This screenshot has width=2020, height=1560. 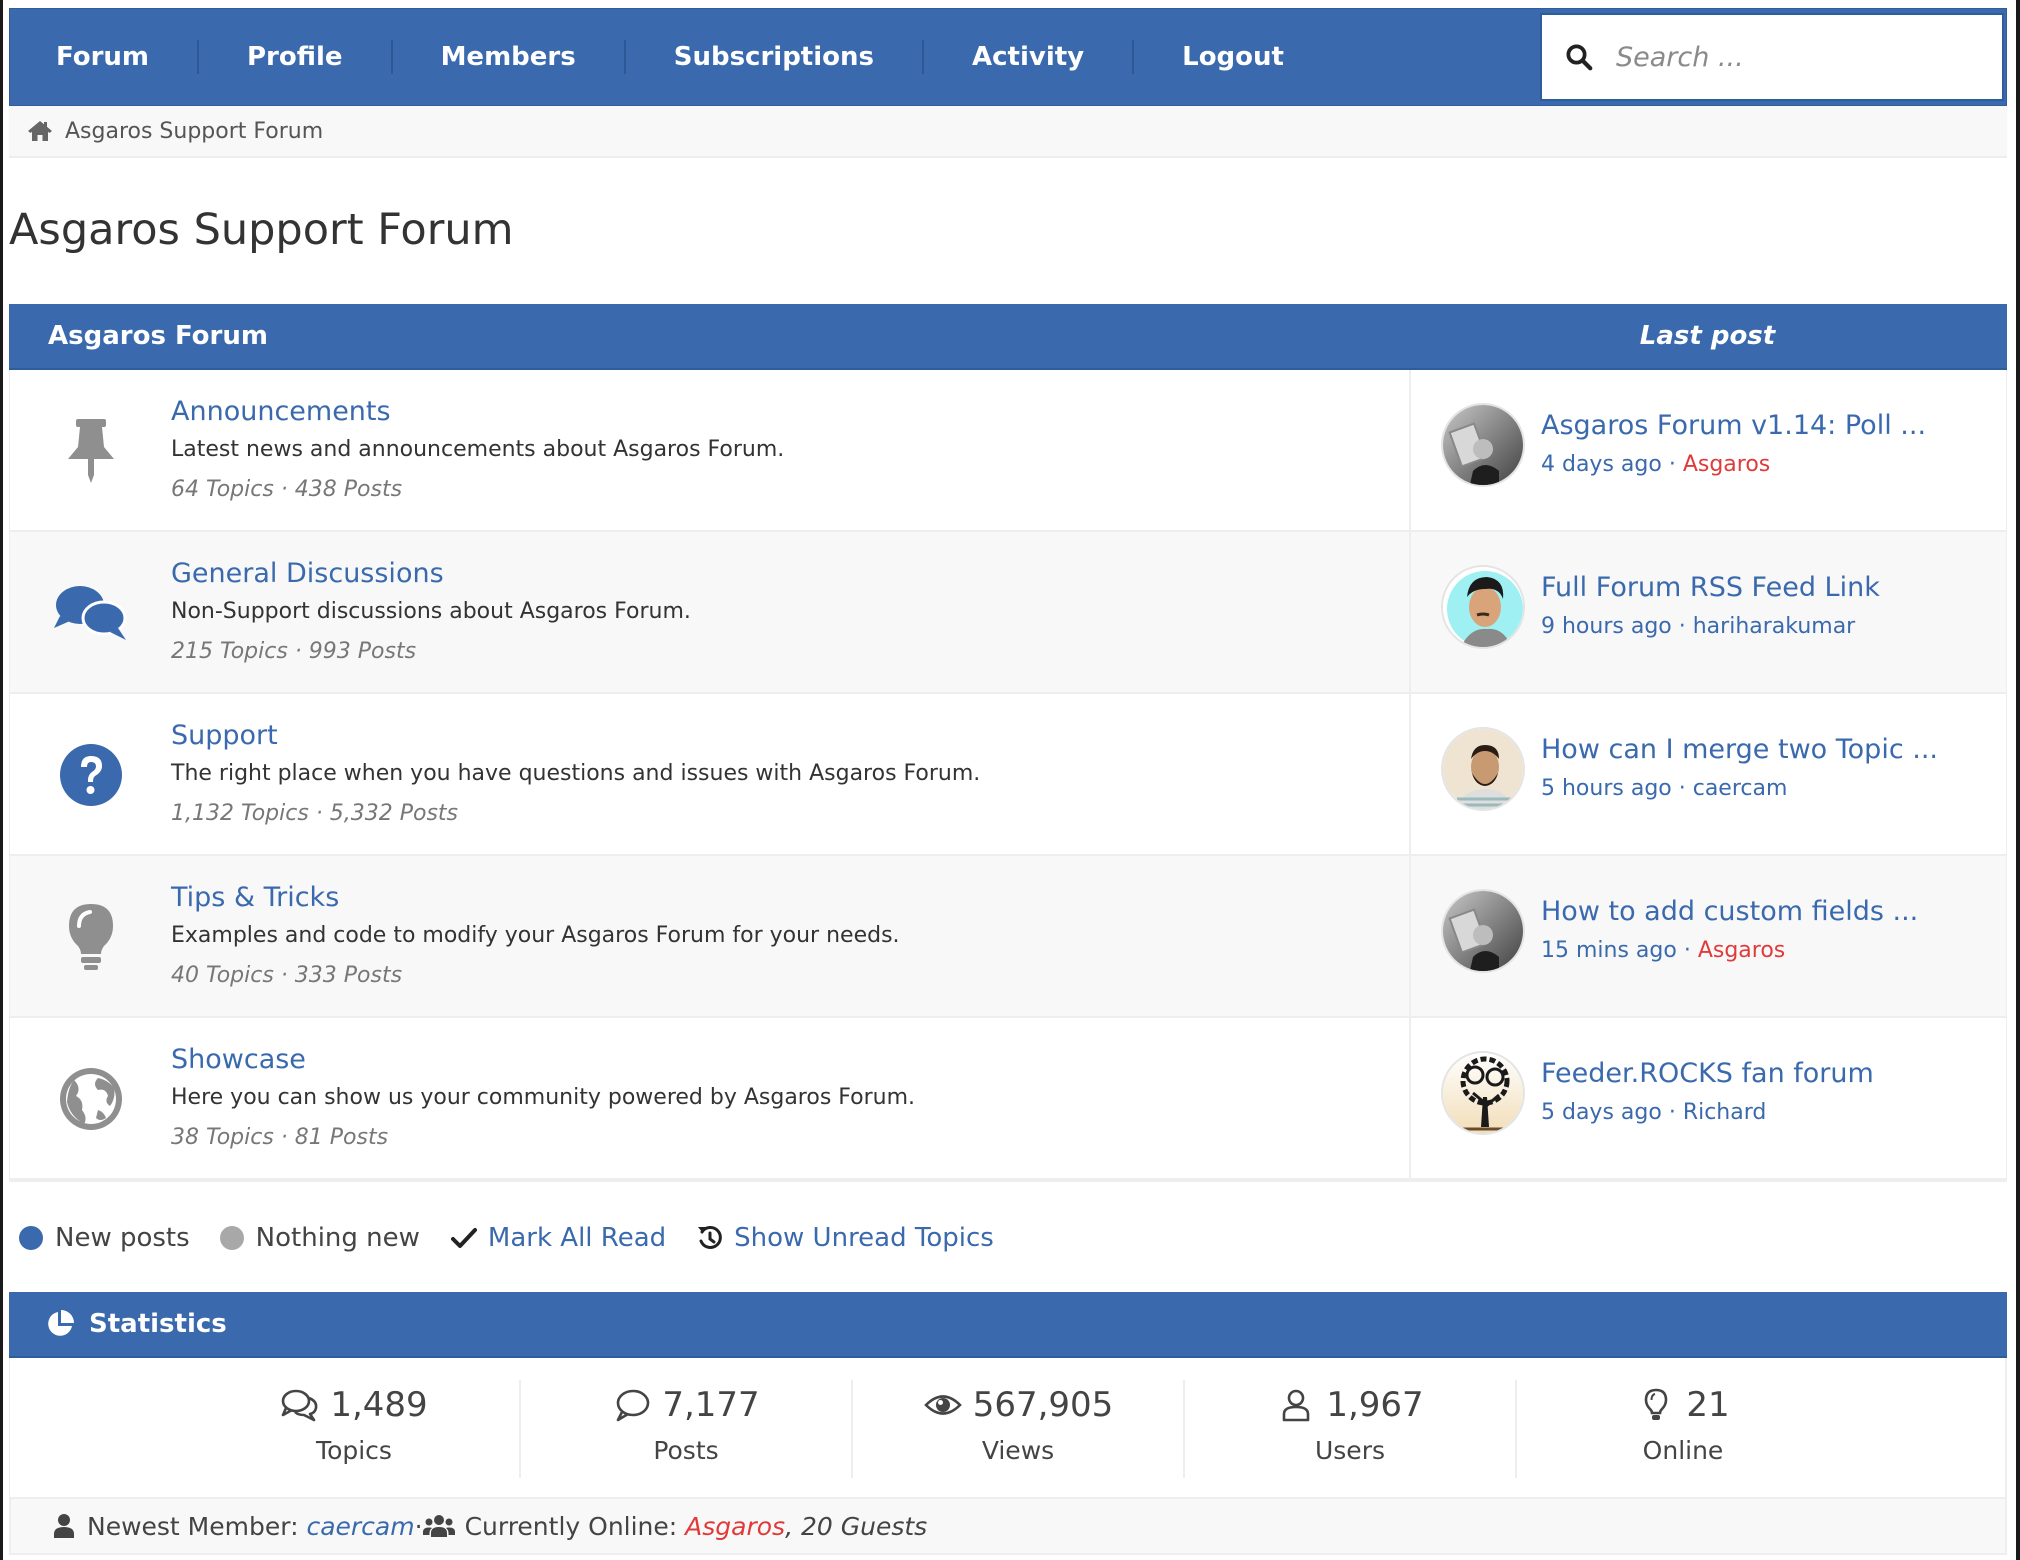 What do you see at coordinates (194, 131) in the screenshot?
I see `breadcrumb-link: Asgaros Support Forum` at bounding box center [194, 131].